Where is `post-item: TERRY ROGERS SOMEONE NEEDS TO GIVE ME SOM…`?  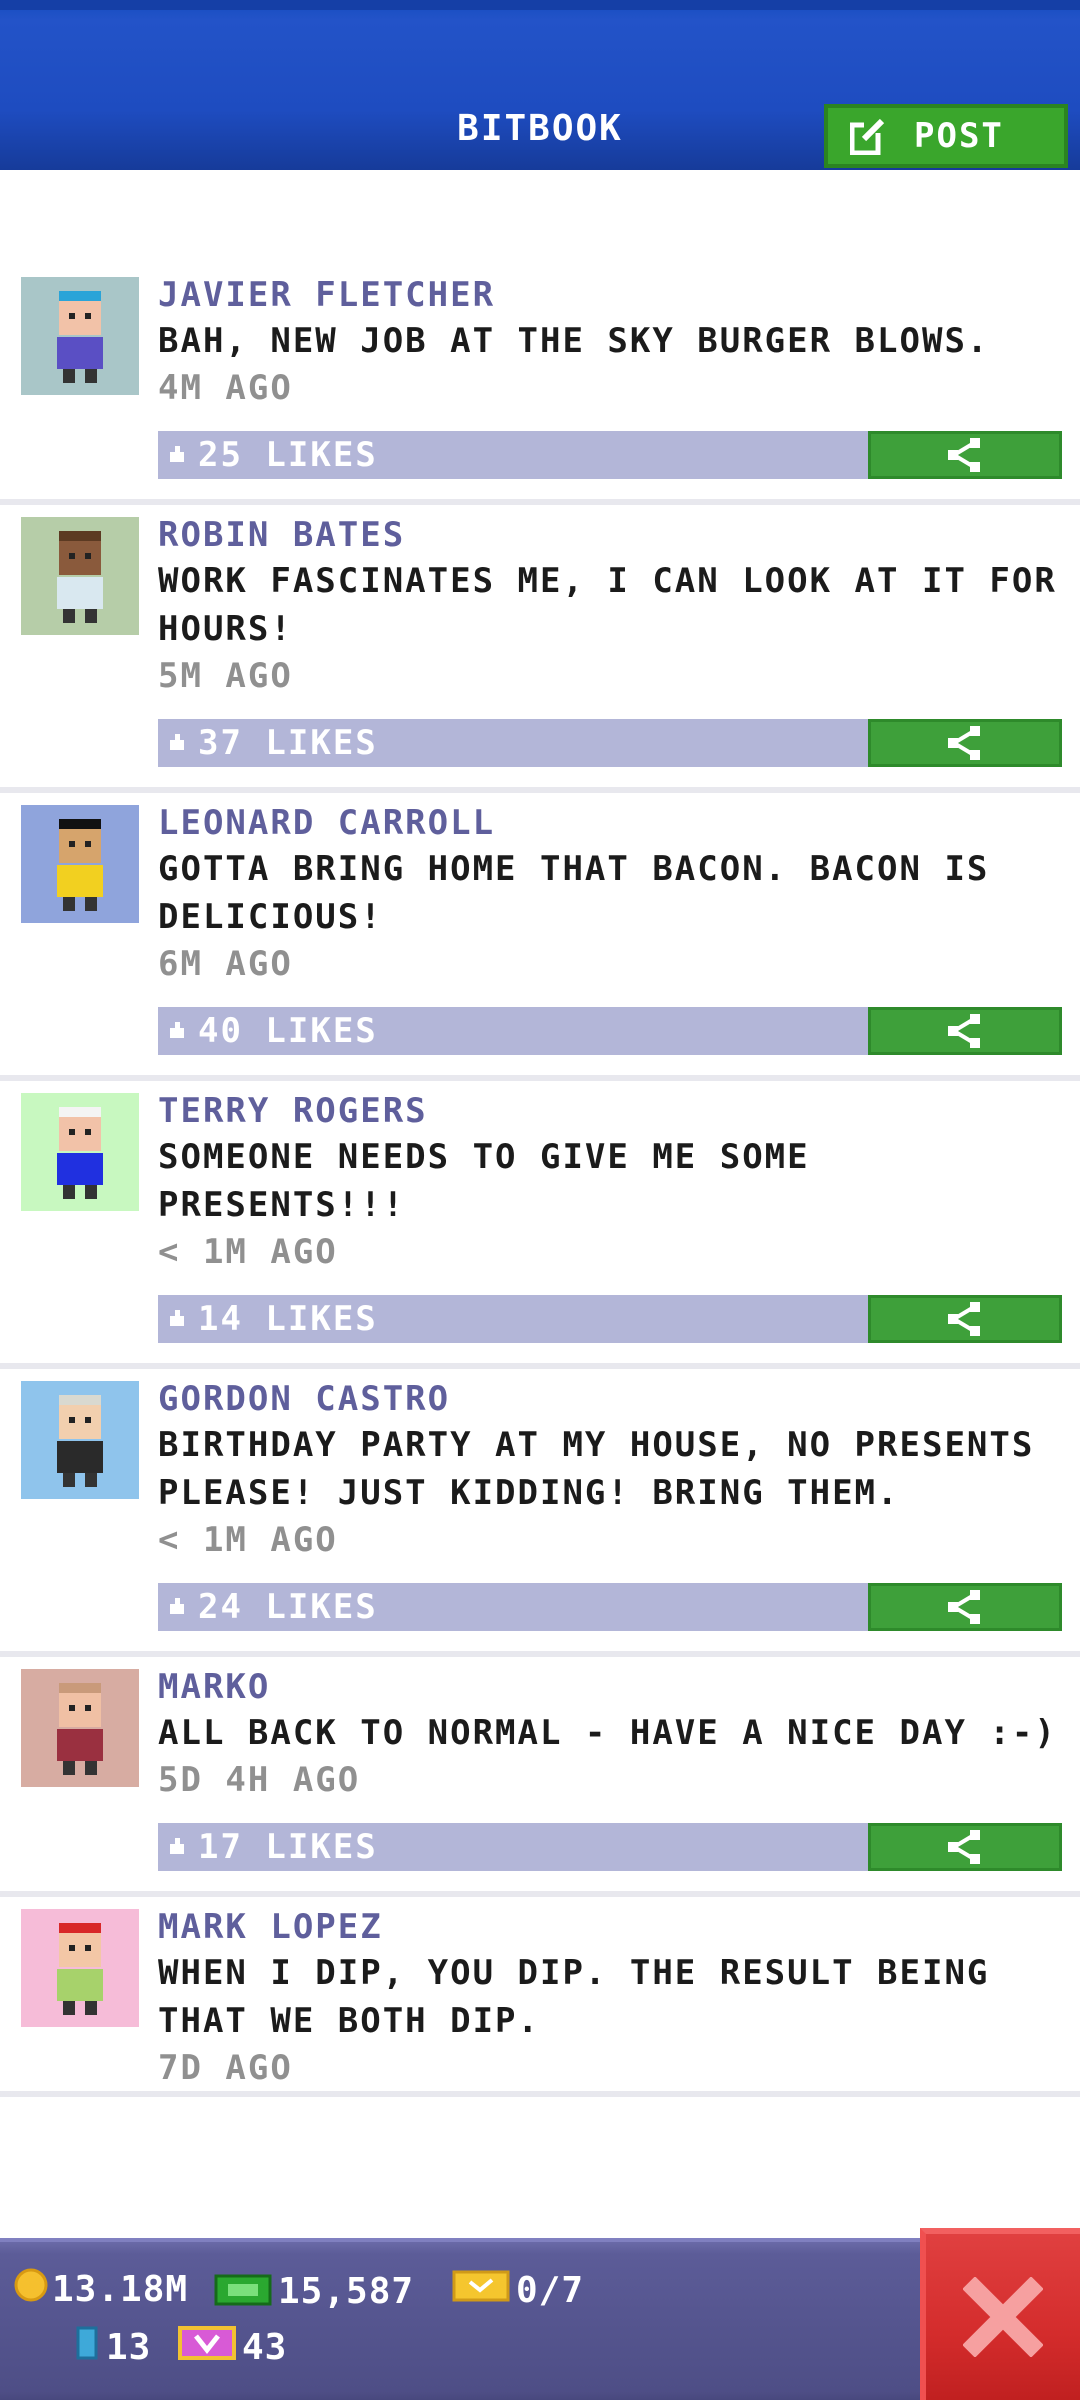
post-item: TERRY ROGERS SOMEONE NEEDS TO GIVE ME SOM… is located at coordinates (540, 1225).